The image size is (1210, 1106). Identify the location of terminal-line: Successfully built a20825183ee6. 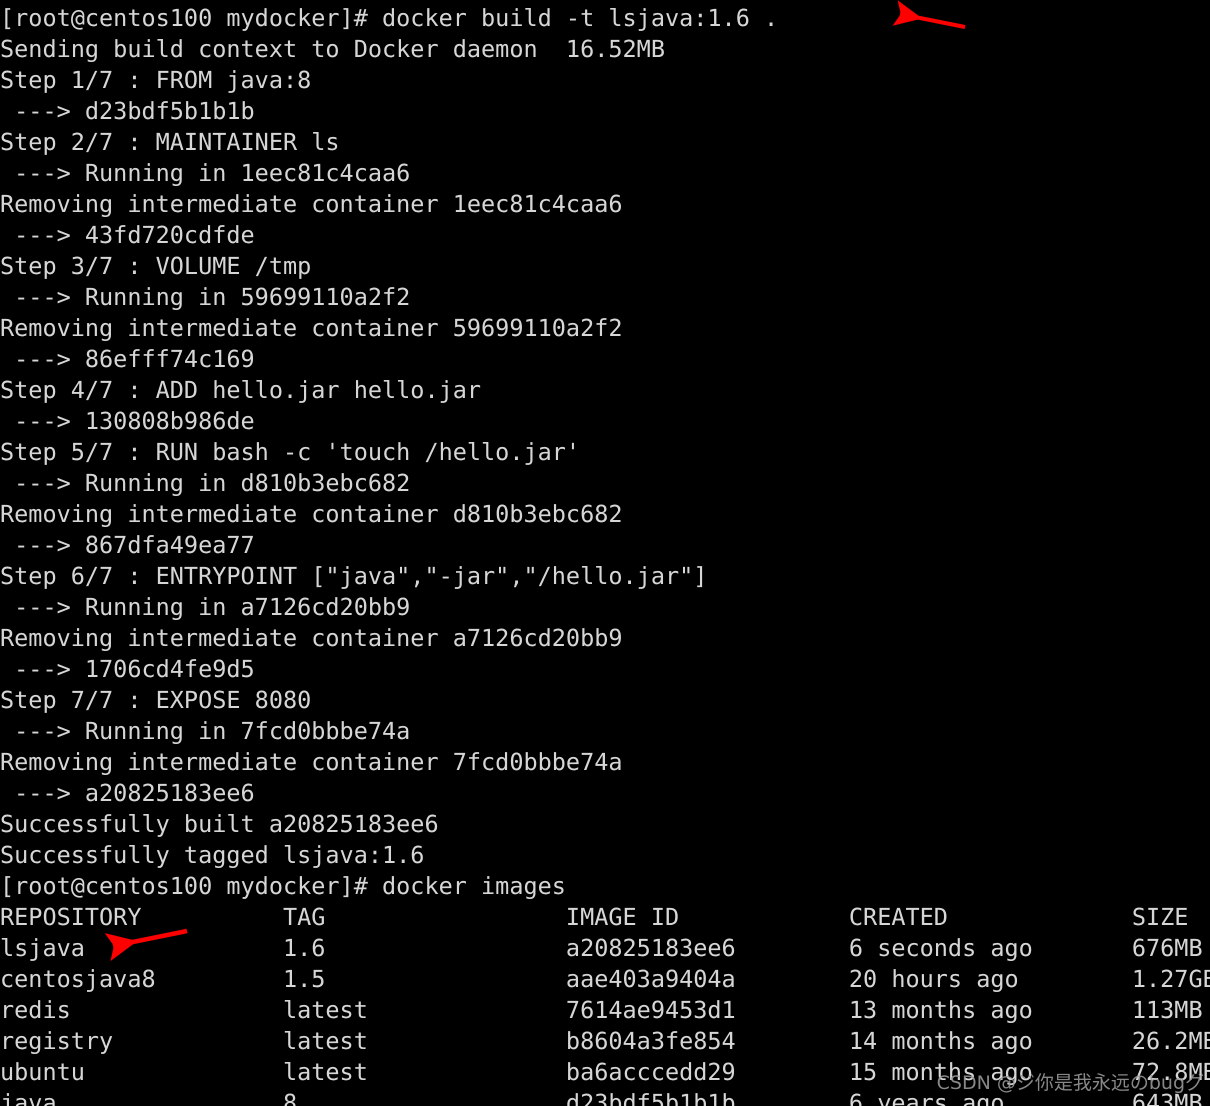
(219, 824).